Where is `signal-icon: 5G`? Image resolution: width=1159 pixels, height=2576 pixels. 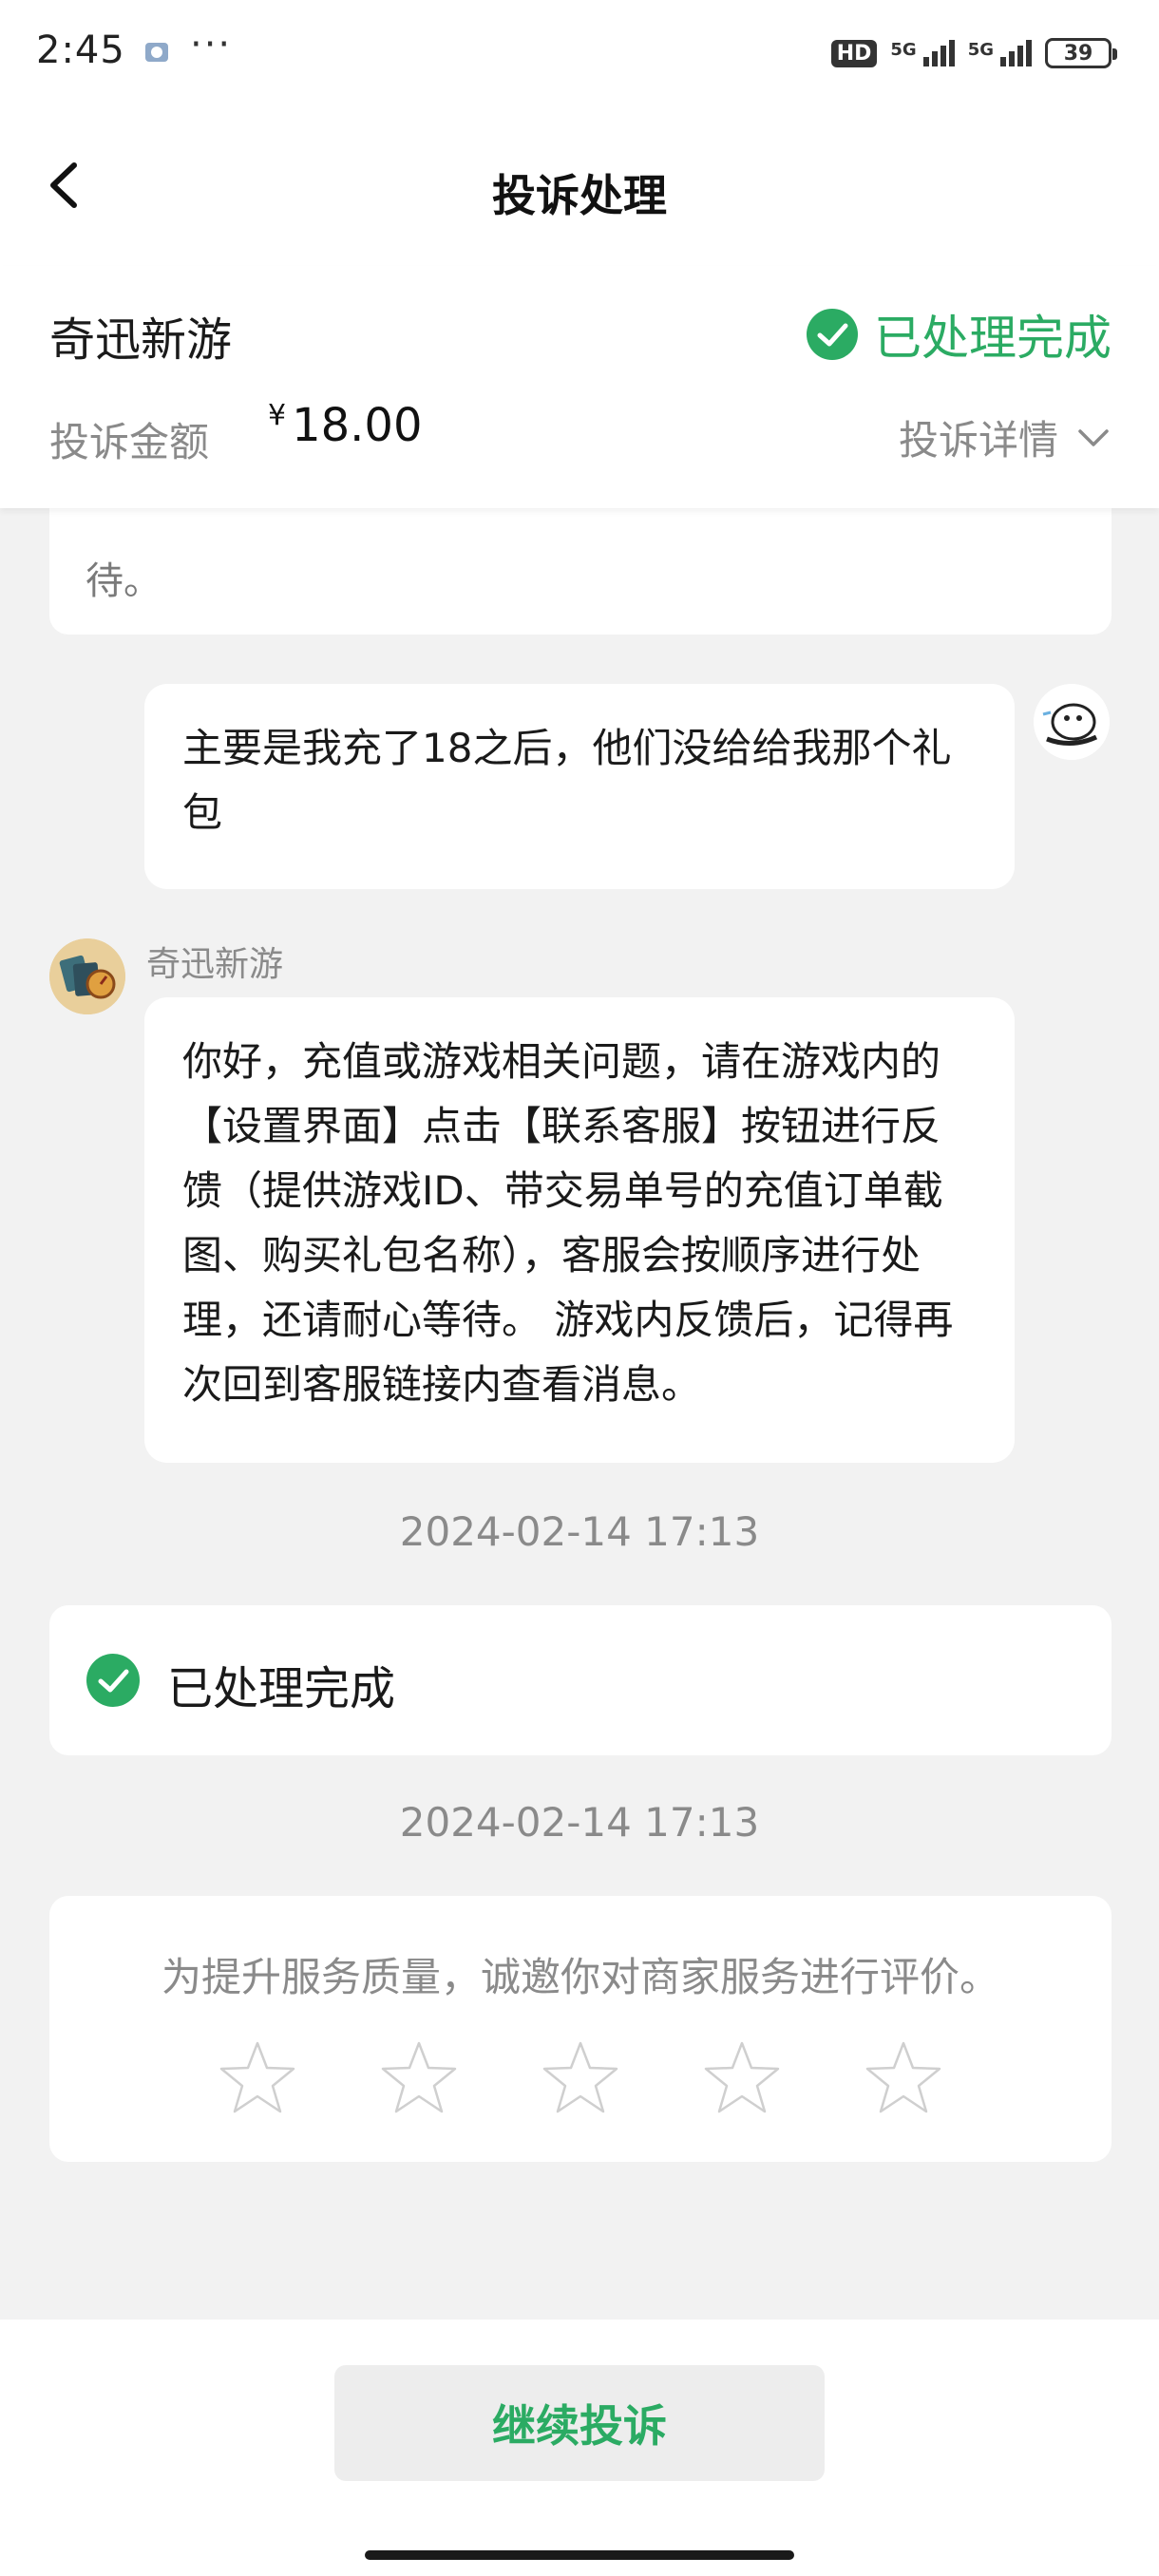 signal-icon: 5G is located at coordinates (922, 53).